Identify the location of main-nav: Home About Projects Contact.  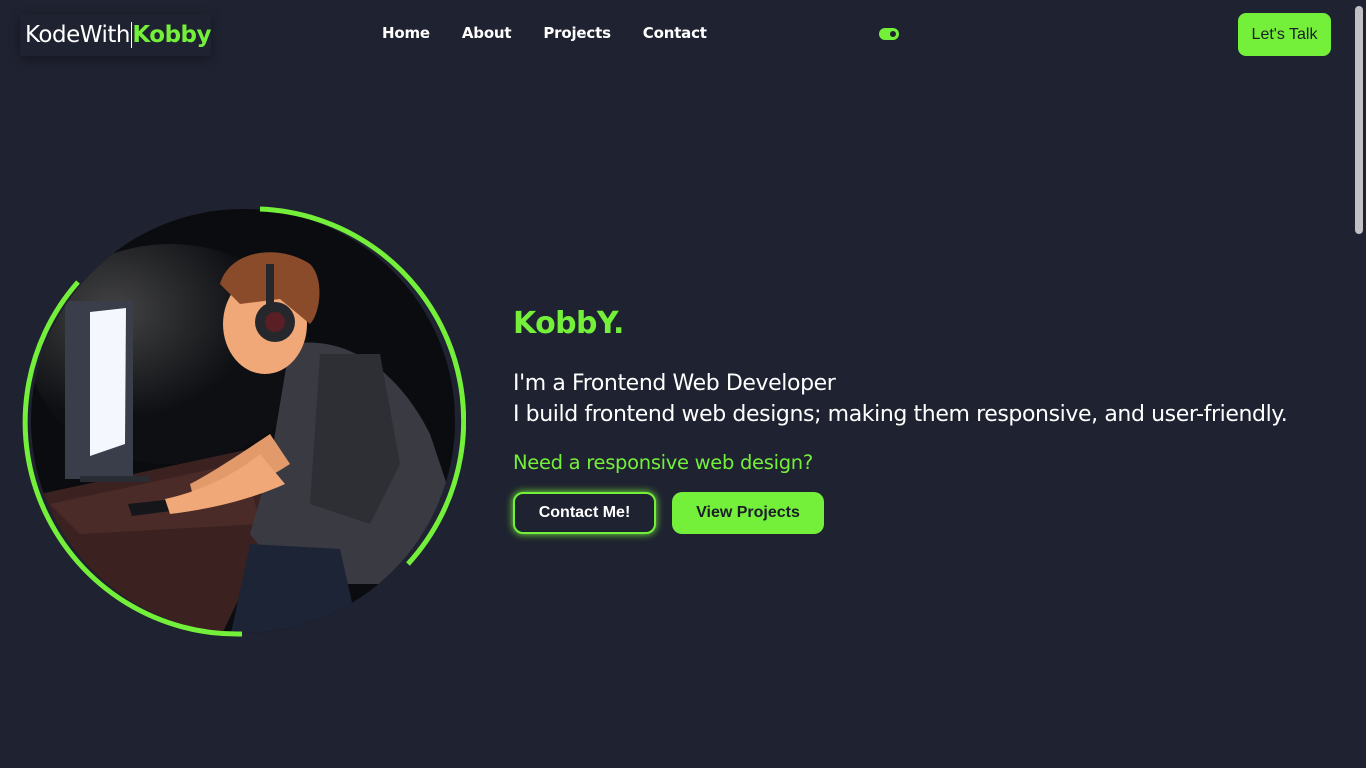
(544, 33).